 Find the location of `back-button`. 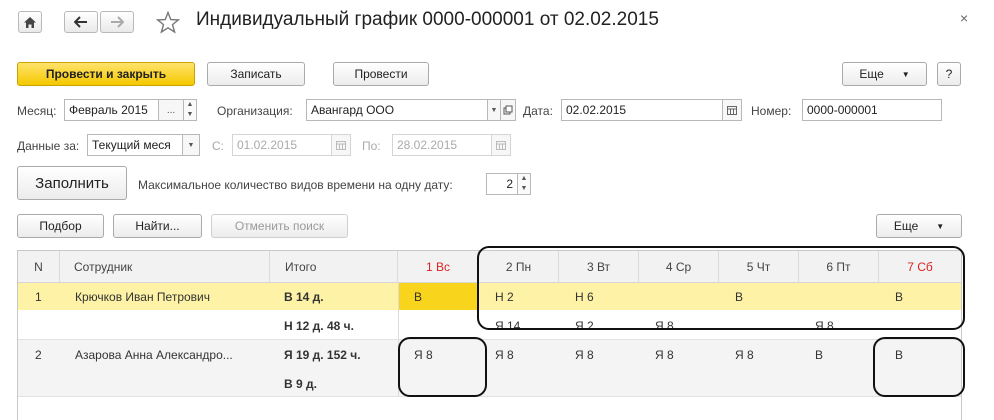

back-button is located at coordinates (81, 22).